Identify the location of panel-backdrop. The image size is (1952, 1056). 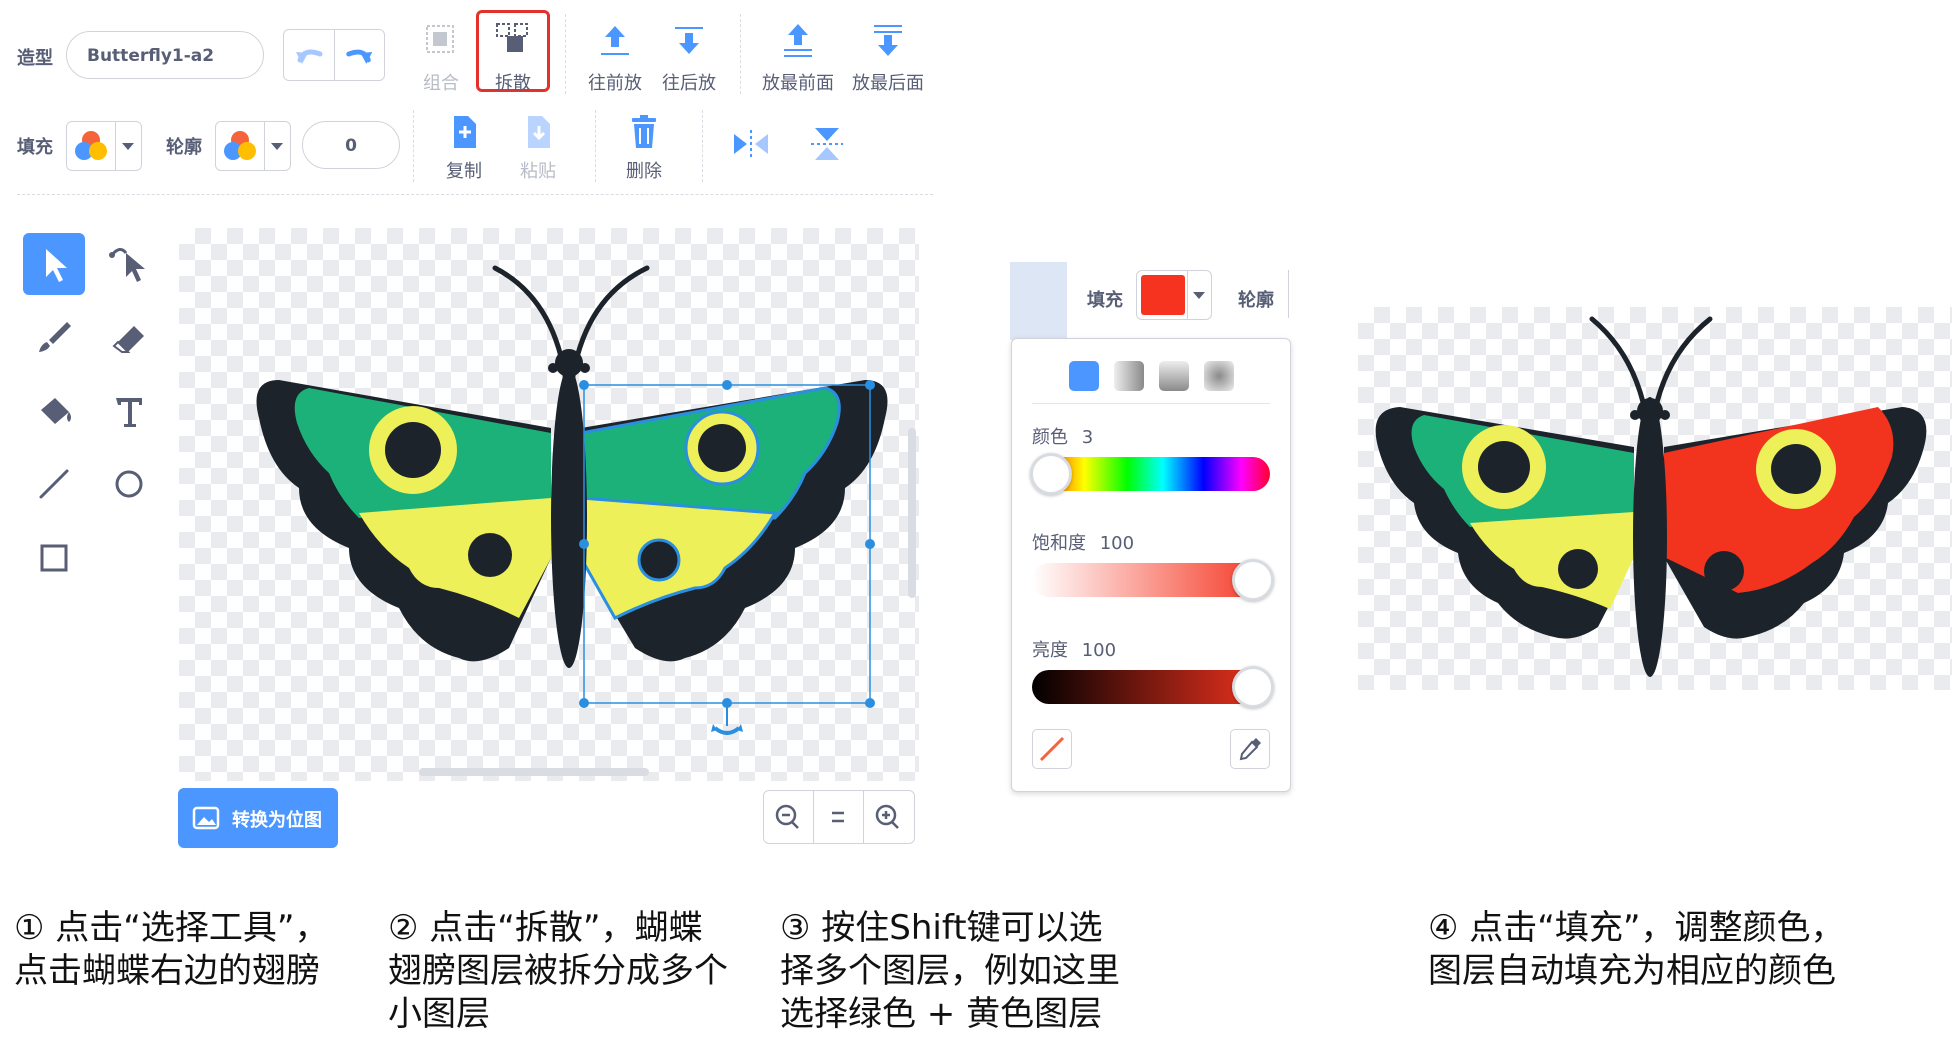
(1038, 301).